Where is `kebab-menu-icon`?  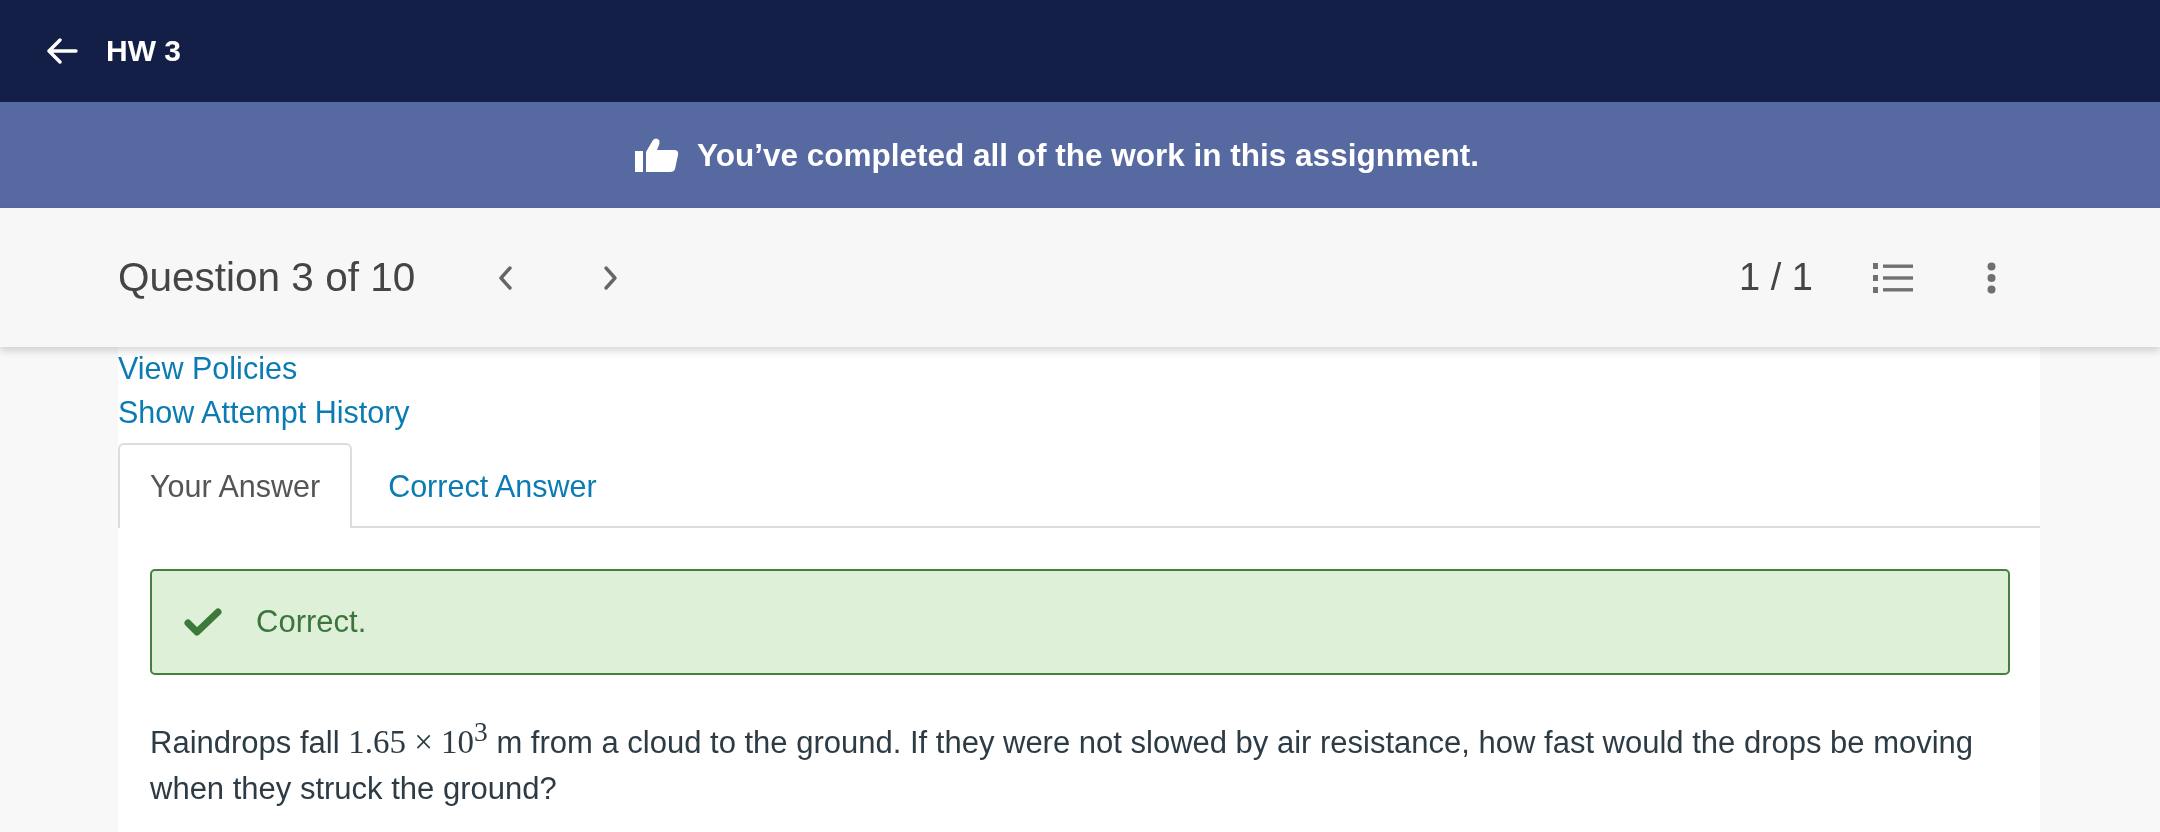
kebab-menu-icon is located at coordinates (1991, 277).